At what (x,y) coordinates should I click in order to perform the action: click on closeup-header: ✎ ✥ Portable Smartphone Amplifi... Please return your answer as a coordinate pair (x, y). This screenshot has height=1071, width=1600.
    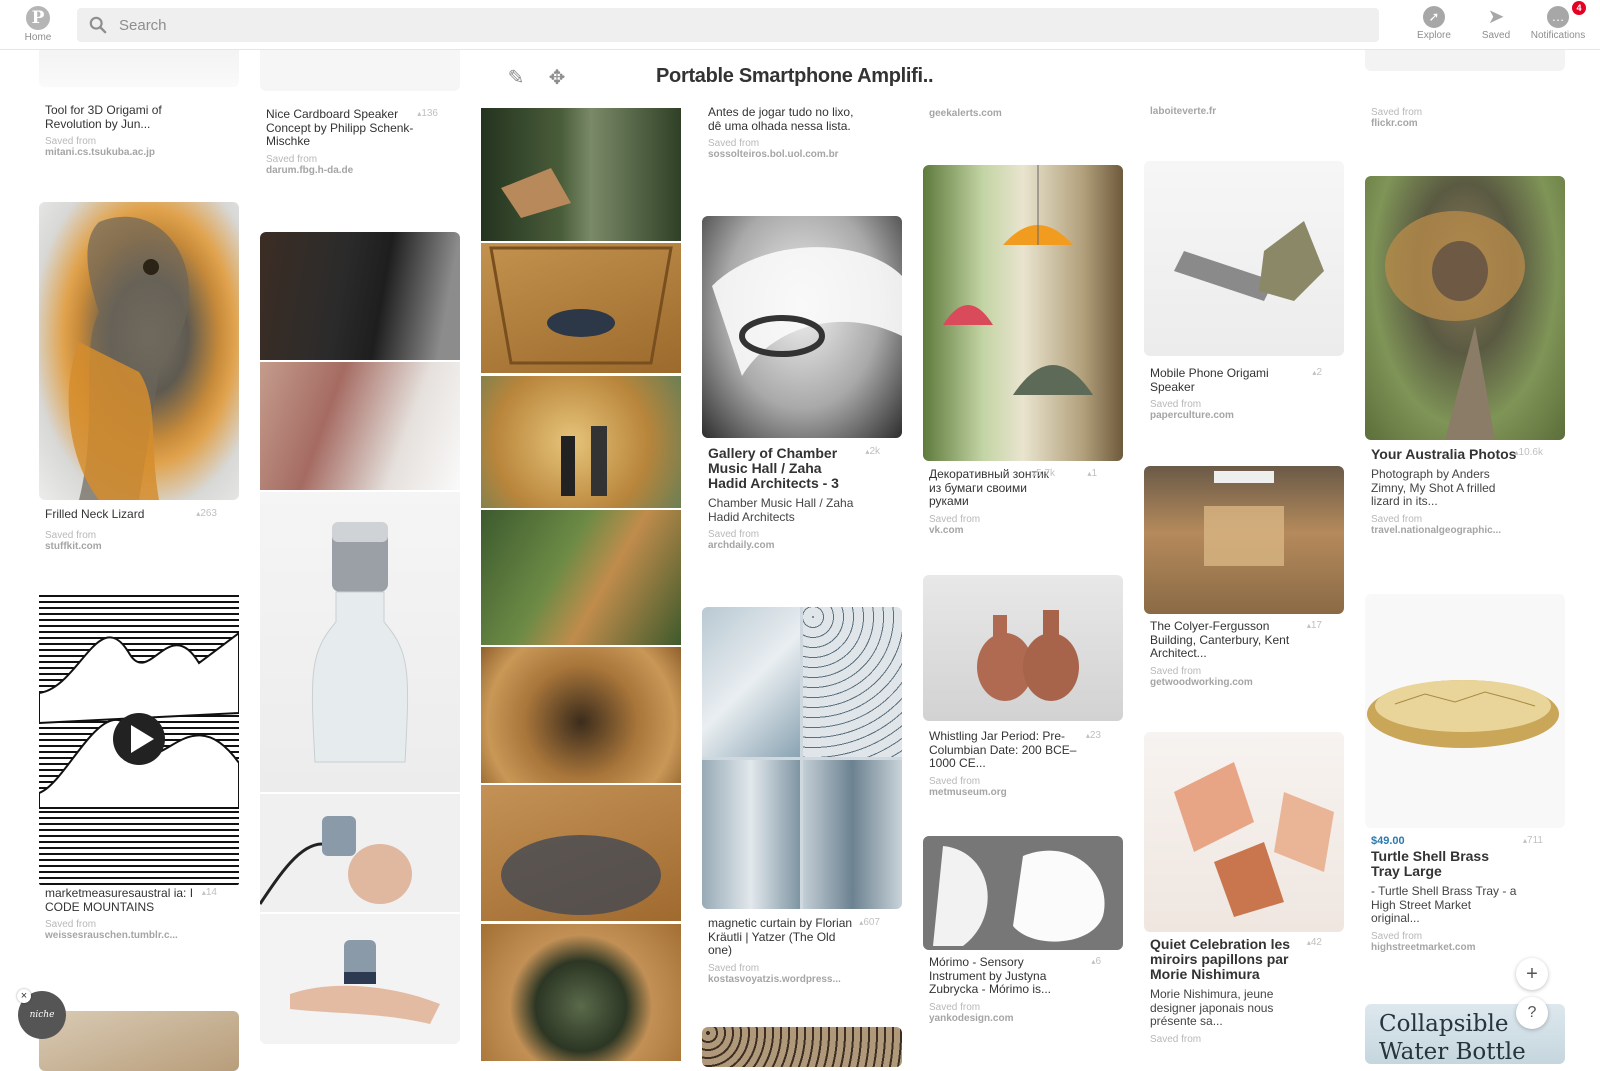
    Looking at the image, I should click on (717, 77).